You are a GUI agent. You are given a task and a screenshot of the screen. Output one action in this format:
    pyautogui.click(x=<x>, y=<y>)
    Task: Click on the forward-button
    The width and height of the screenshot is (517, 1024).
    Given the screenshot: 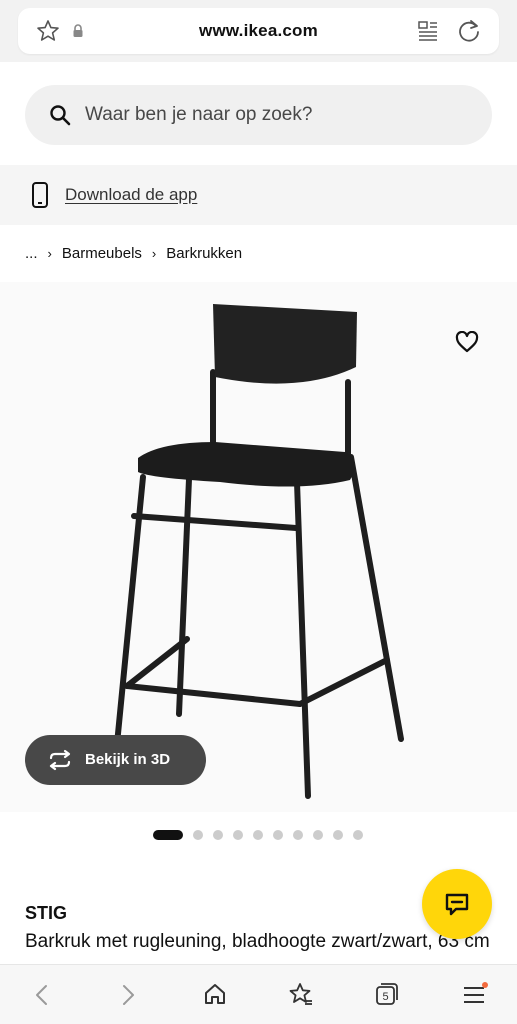 What is the action you would take?
    pyautogui.click(x=128, y=994)
    